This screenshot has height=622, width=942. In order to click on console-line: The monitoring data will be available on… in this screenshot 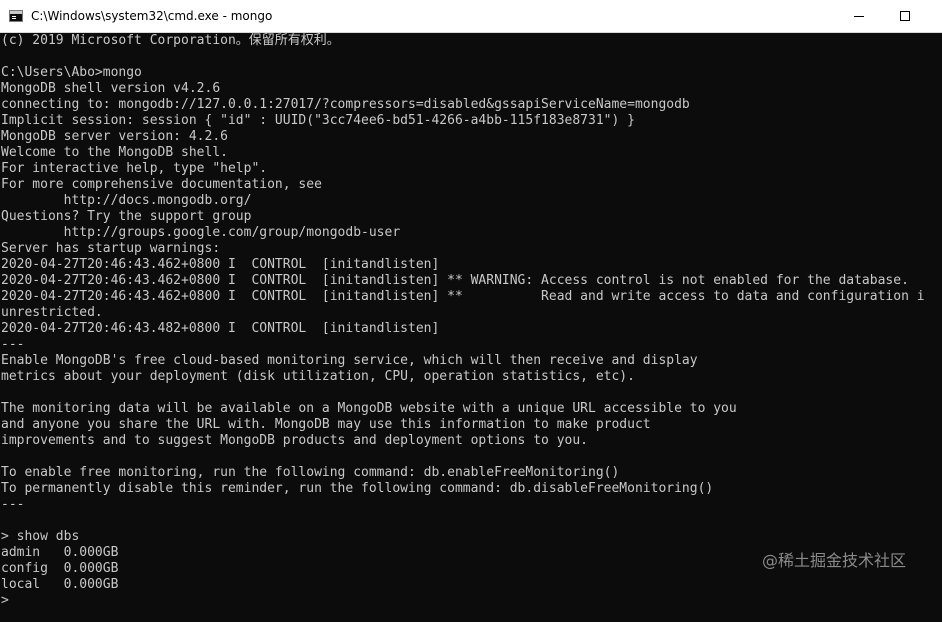, I will do `click(369, 408)`.